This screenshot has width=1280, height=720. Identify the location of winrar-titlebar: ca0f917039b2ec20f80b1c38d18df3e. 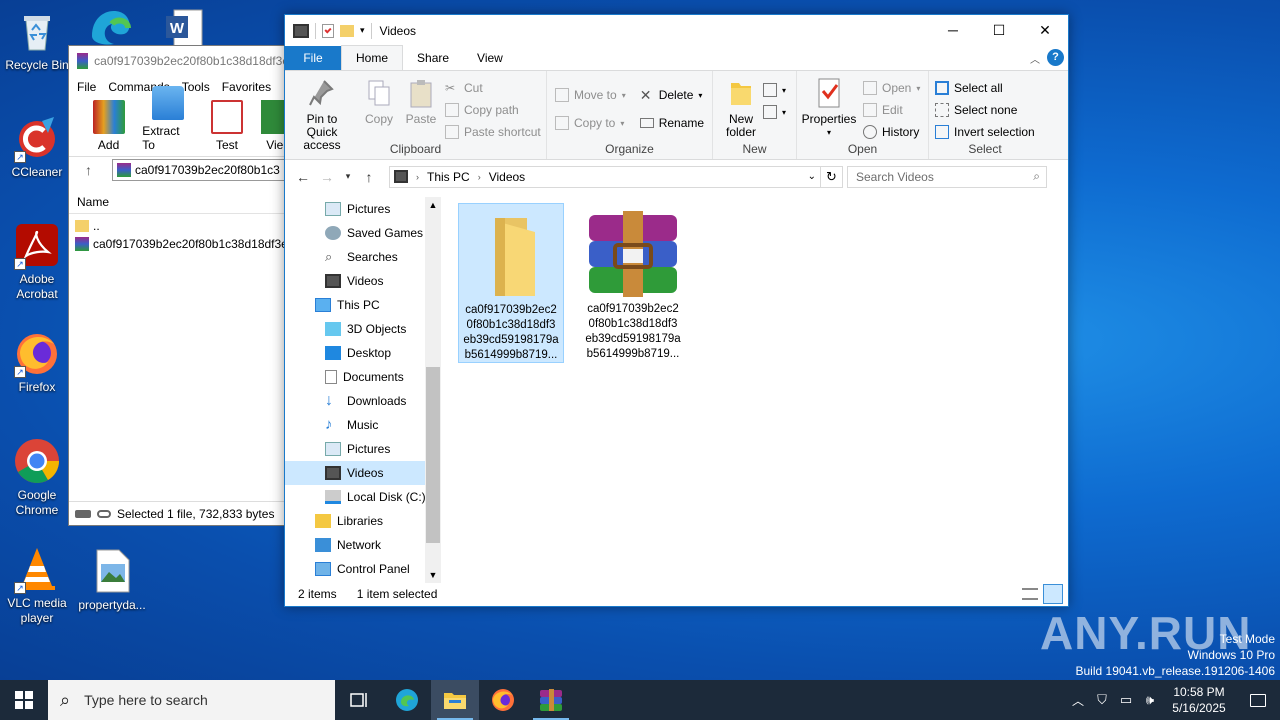
(179, 61).